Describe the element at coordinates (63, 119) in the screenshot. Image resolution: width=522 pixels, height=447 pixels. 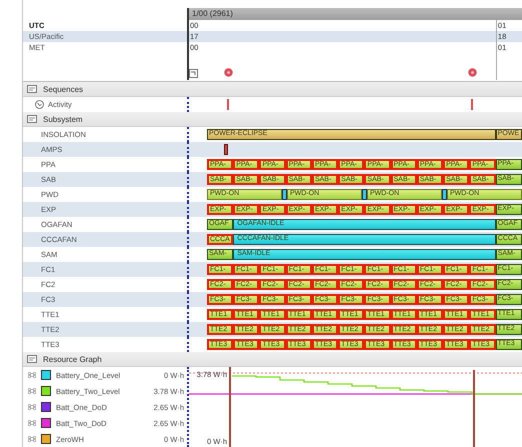
I see `group-title: Subsystem` at that location.